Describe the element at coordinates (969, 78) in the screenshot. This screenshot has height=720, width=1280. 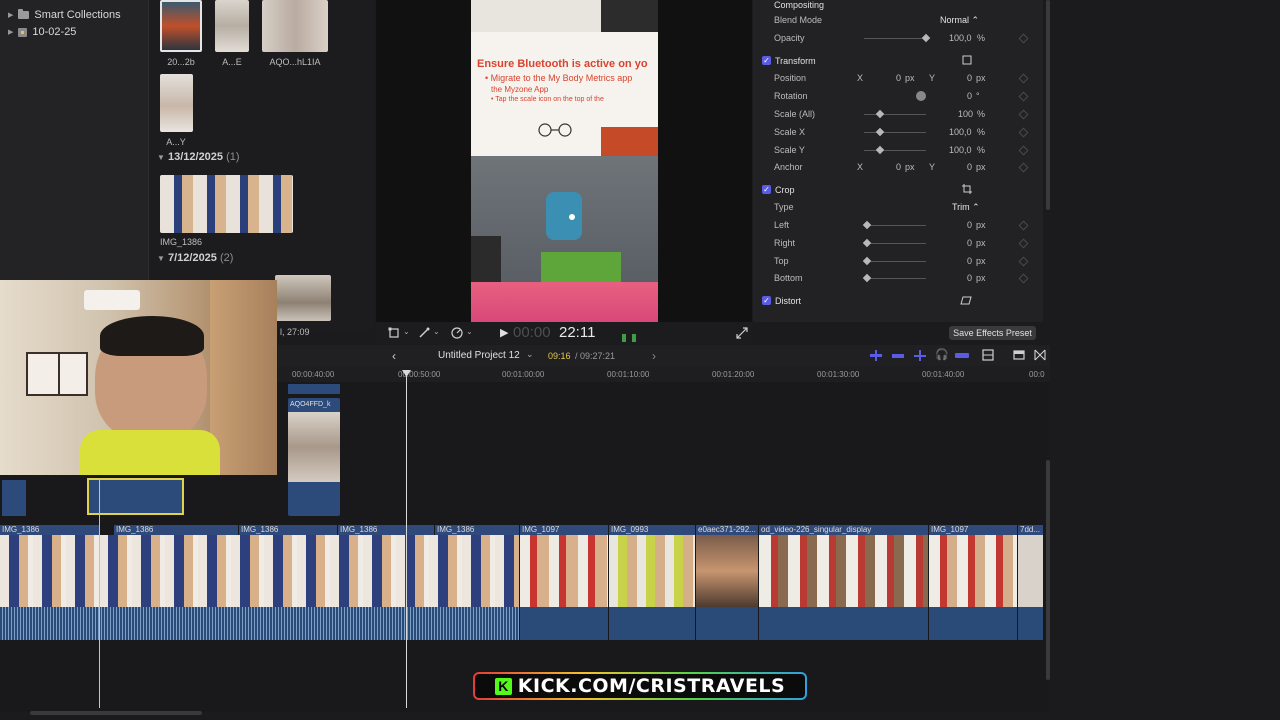
I see `position-y-value: 0` at that location.